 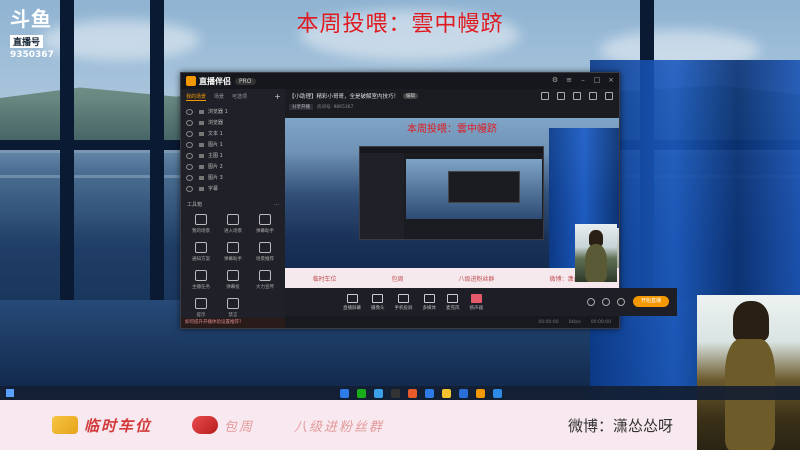 What do you see at coordinates (561, 96) in the screenshot?
I see `shop-icon` at bounding box center [561, 96].